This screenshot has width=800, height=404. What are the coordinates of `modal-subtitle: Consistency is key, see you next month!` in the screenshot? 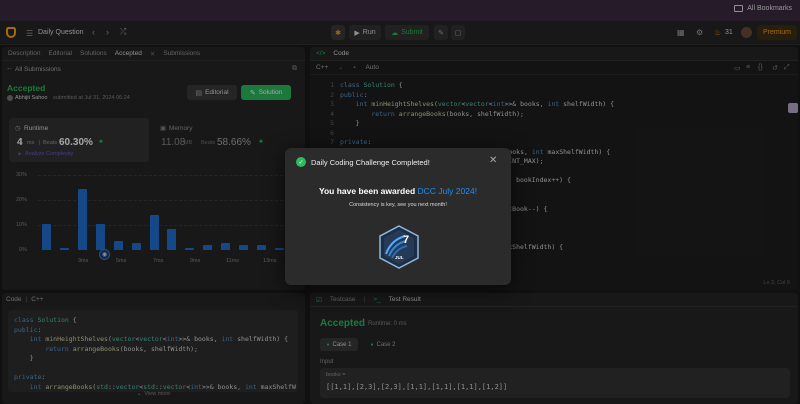 It's located at (398, 205).